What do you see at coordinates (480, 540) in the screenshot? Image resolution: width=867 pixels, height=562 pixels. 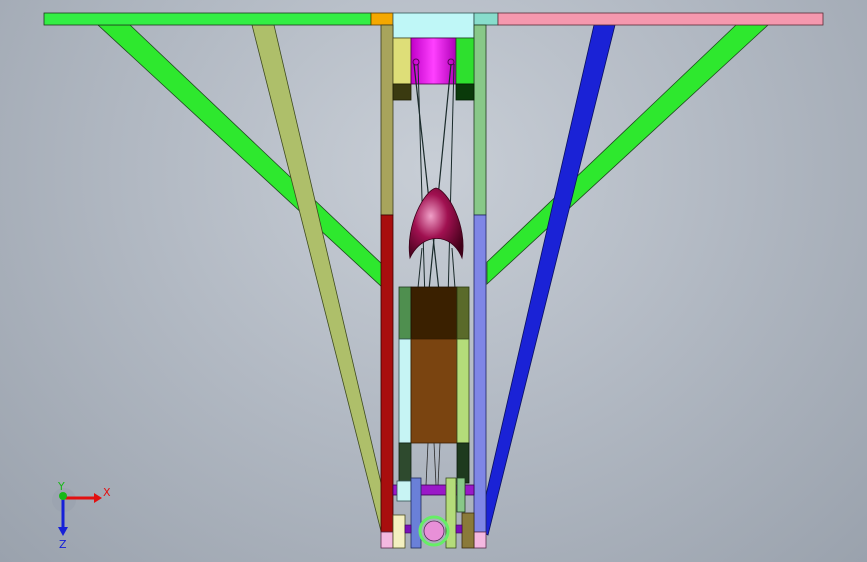 I see `base-plate-right-pink` at bounding box center [480, 540].